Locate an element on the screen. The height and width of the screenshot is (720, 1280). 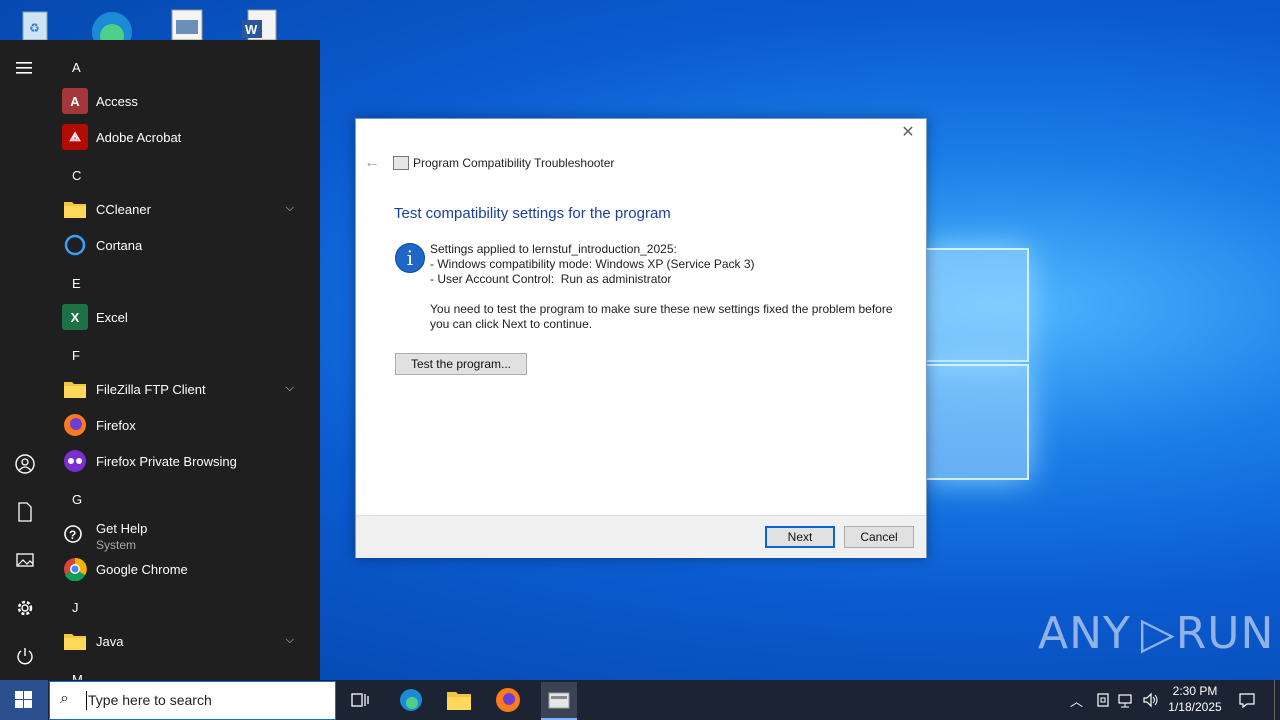
app-item-access: A Access is located at coordinates (185, 101).